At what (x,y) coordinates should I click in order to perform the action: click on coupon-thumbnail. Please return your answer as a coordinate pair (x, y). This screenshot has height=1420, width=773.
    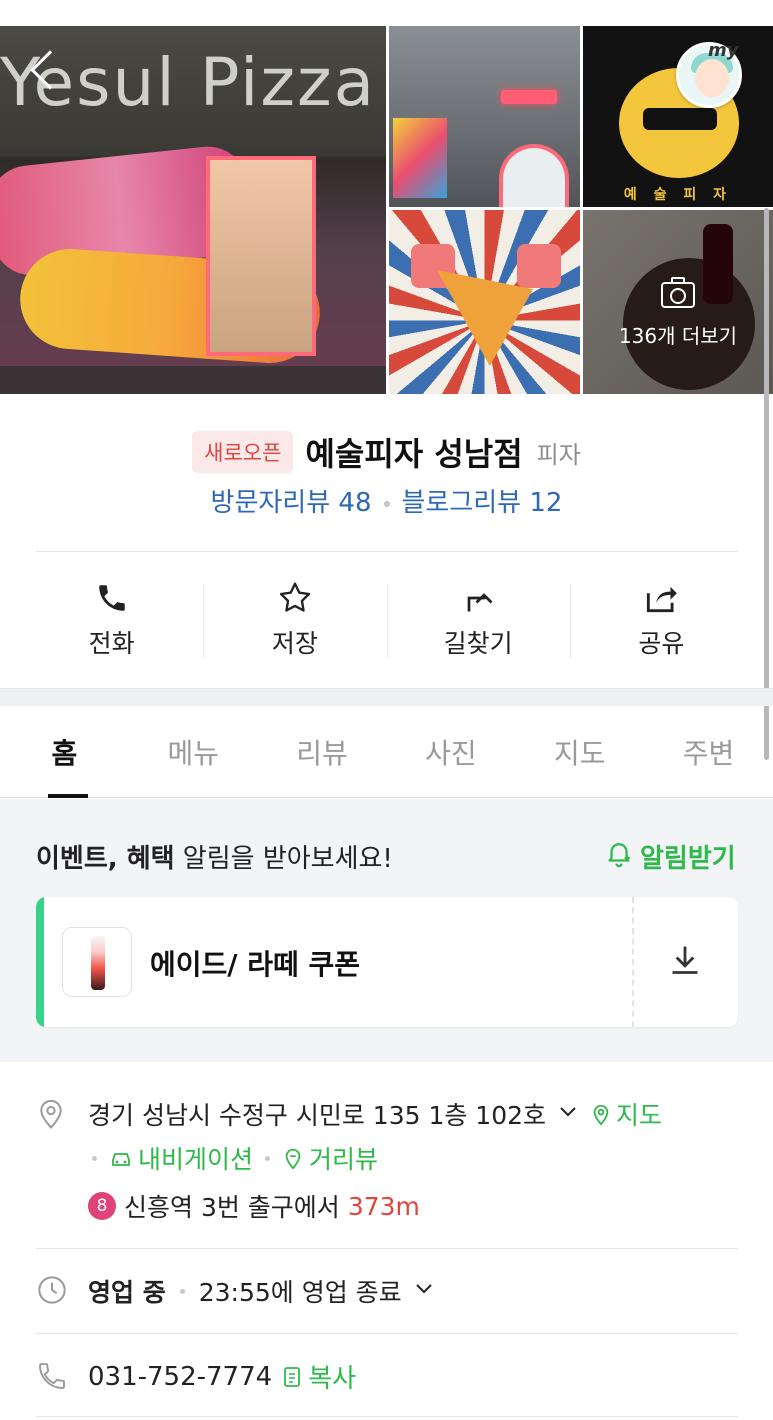
    Looking at the image, I should click on (97, 962).